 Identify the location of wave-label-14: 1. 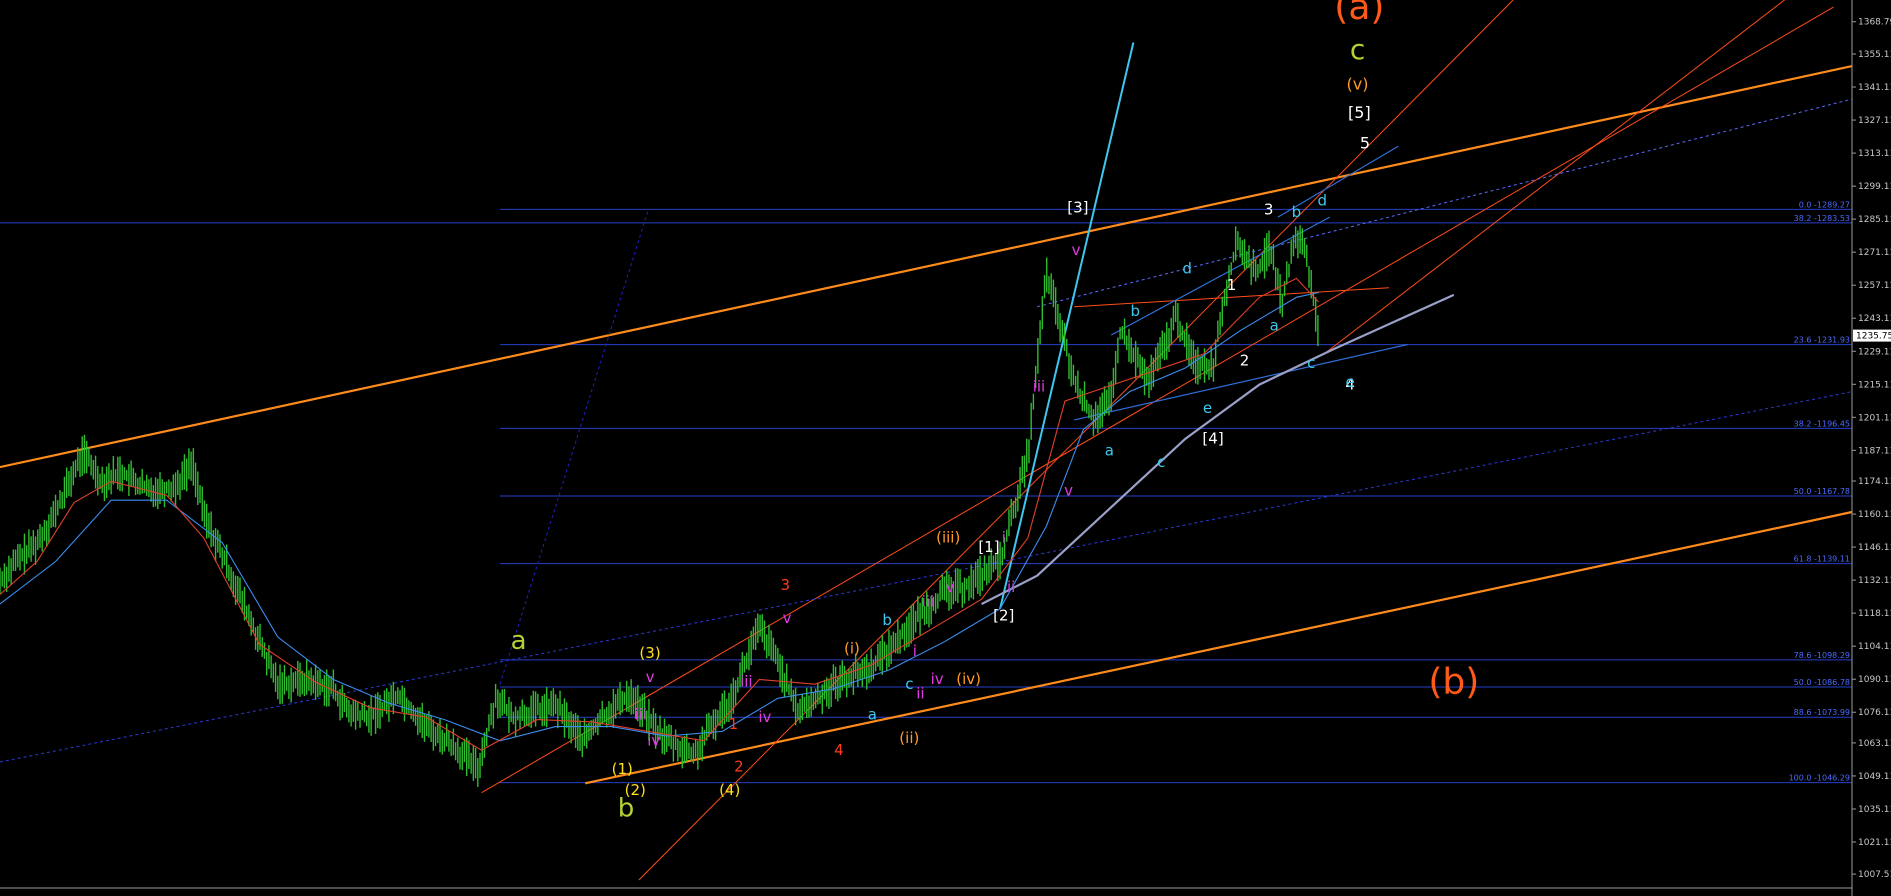
(1232, 285).